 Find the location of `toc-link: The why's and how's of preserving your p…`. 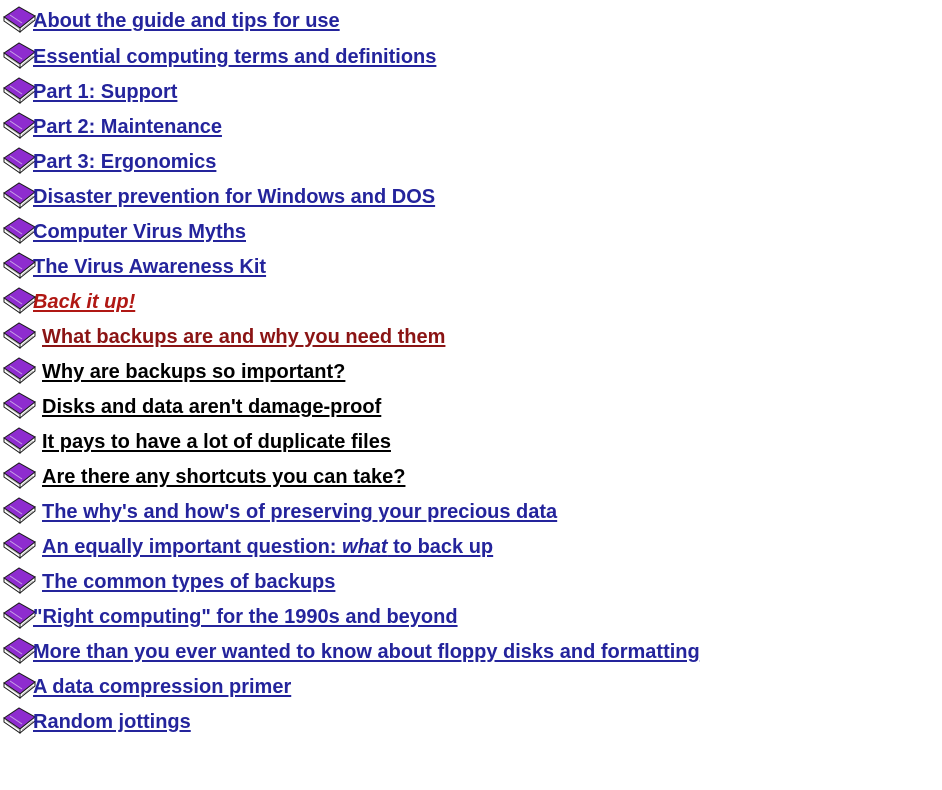

toc-link: The why's and how's of preserving your p… is located at coordinates (299, 512).